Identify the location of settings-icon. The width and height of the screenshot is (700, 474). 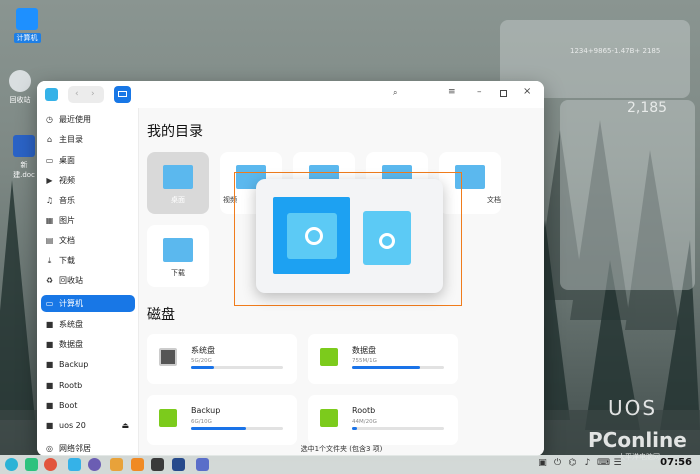
(202, 464).